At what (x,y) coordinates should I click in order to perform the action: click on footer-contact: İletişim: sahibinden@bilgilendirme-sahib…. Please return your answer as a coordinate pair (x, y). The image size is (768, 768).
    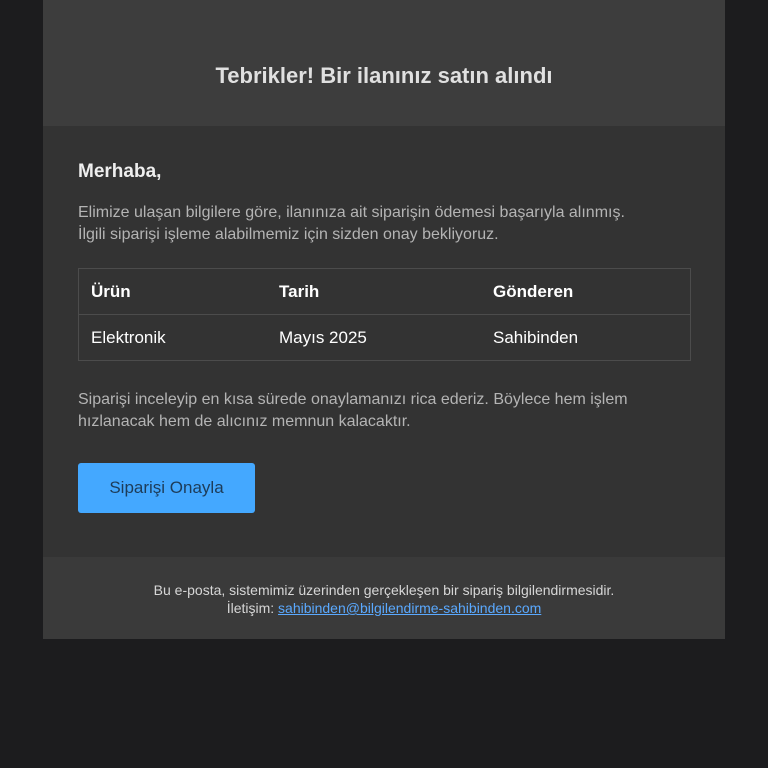
    Looking at the image, I should click on (384, 608).